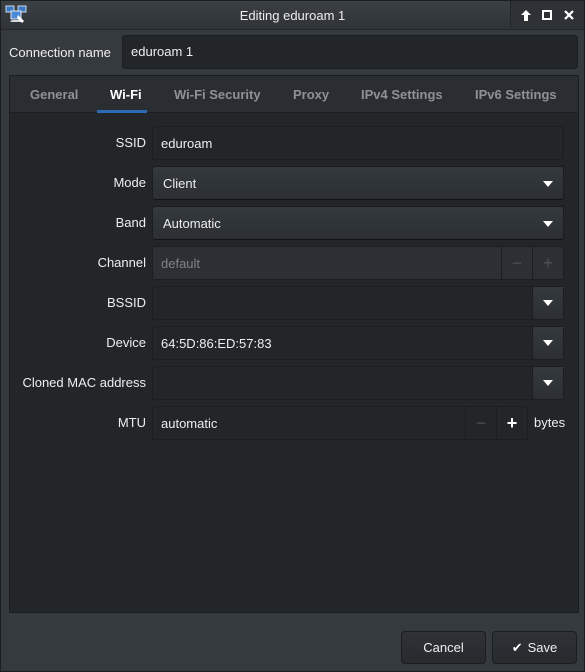 This screenshot has height=672, width=585. What do you see at coordinates (129, 182) in the screenshot?
I see `mode-label: Mode` at bounding box center [129, 182].